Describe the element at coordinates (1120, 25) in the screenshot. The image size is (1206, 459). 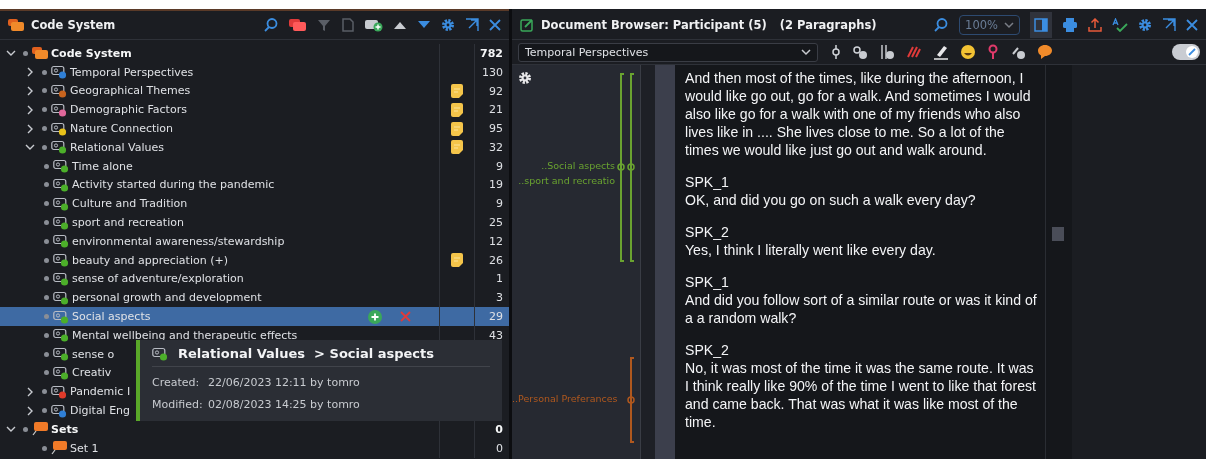
I see `spellcheck-icon` at that location.